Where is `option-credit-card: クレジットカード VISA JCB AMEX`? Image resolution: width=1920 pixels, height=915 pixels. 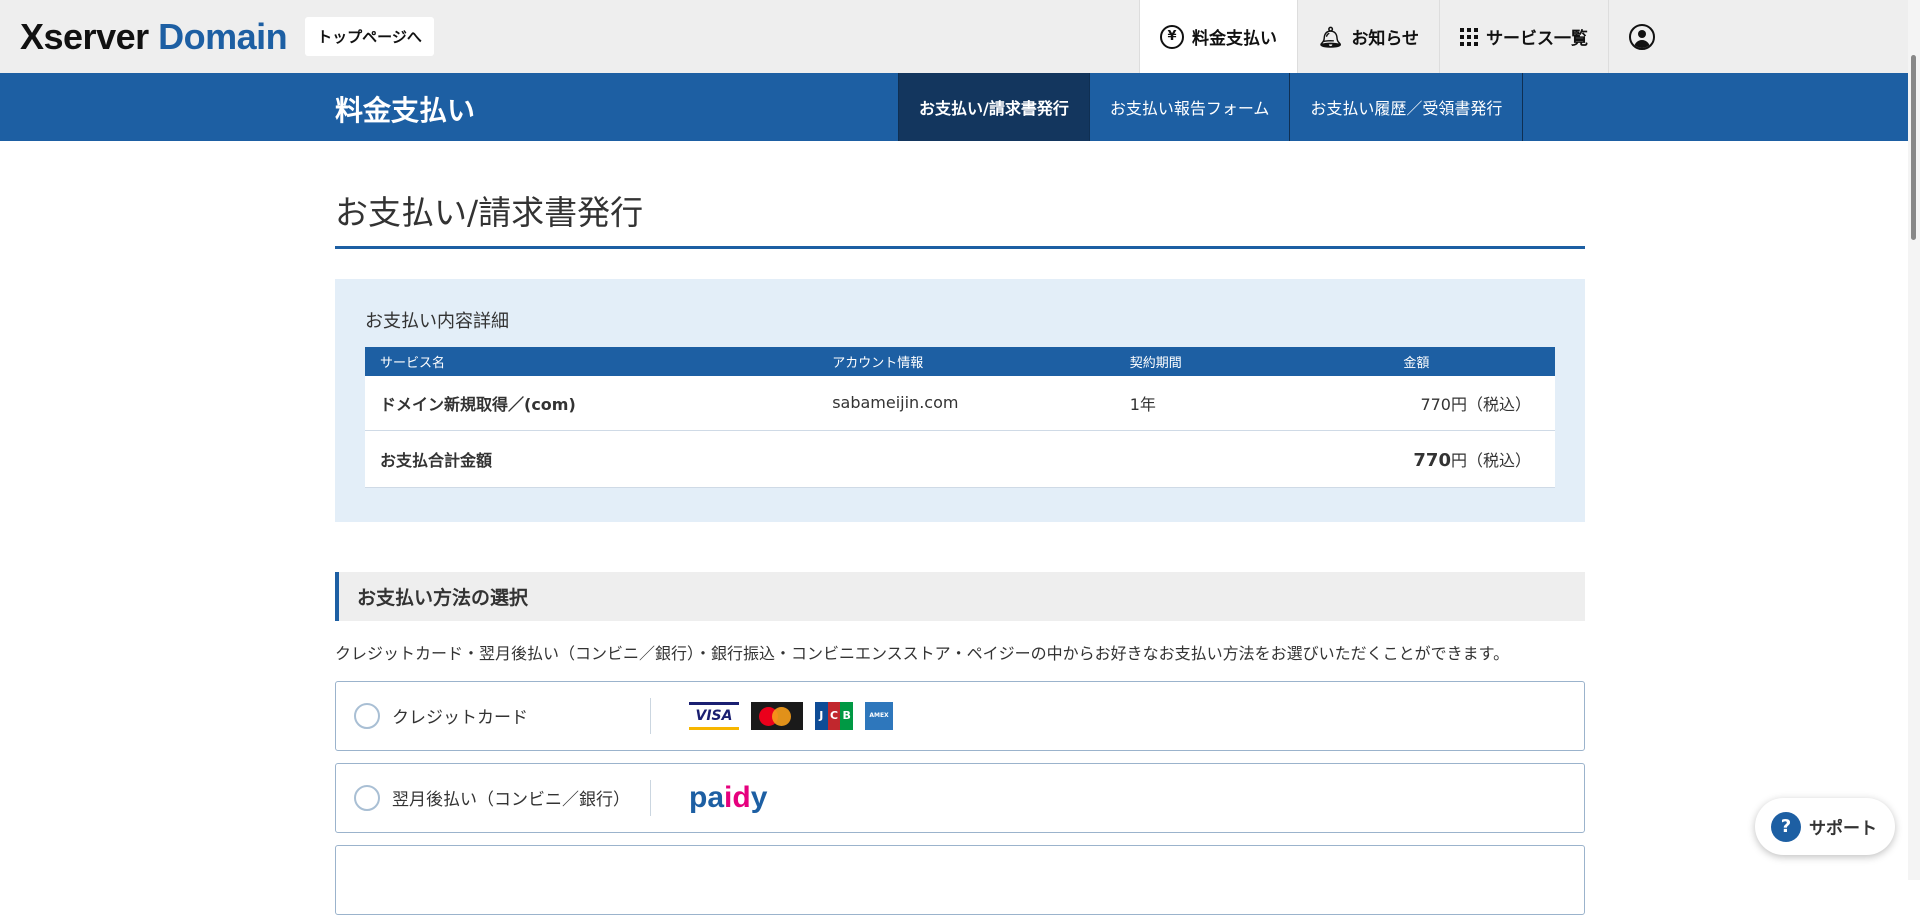
option-credit-card: クレジットカード VISA JCB AMEX is located at coordinates (960, 715).